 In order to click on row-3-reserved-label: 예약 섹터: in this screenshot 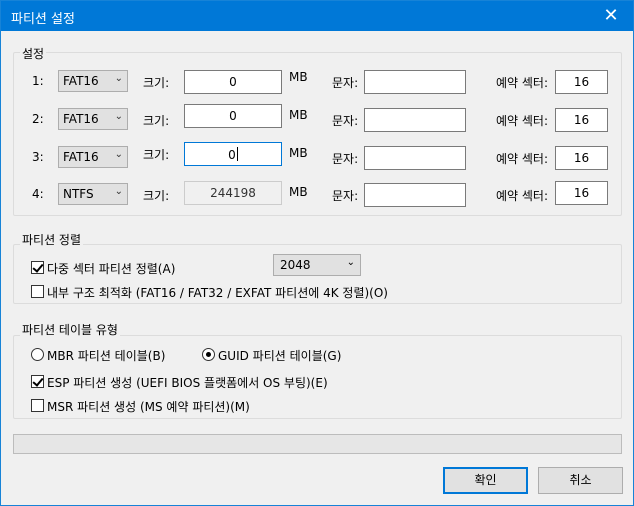, I will do `click(522, 159)`.